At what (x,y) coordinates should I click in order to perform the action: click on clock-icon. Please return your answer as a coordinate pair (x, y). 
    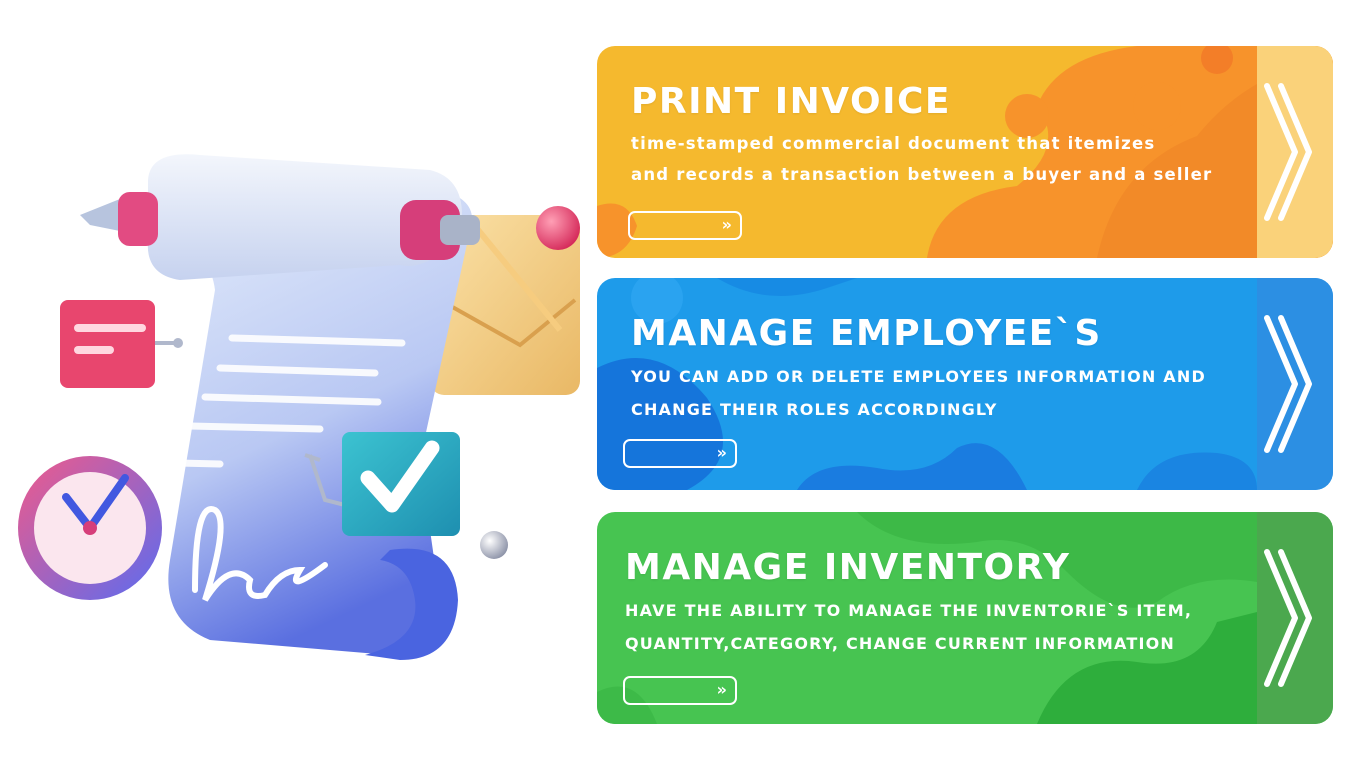
    Looking at the image, I should click on (90, 528).